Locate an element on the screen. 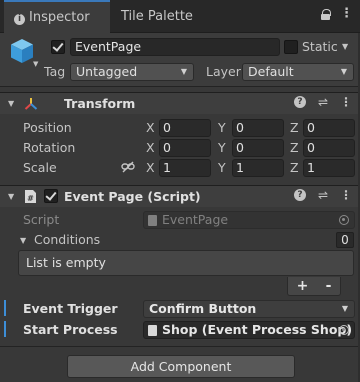 This screenshot has width=360, height=382. scale-z-field: 1 is located at coordinates (329, 168).